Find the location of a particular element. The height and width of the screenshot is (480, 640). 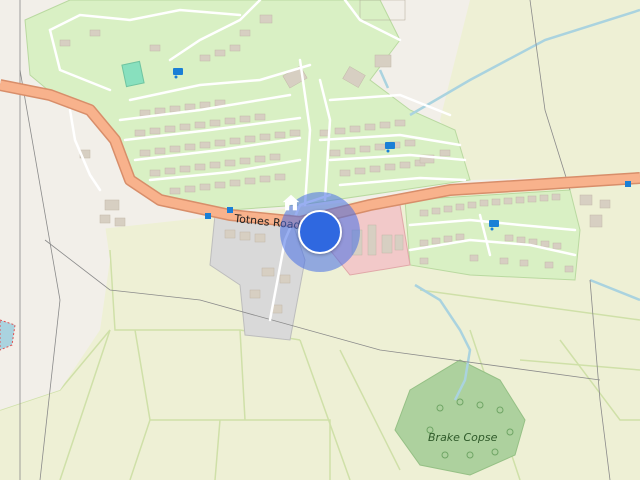

sports-pitch is located at coordinates (133, 74).